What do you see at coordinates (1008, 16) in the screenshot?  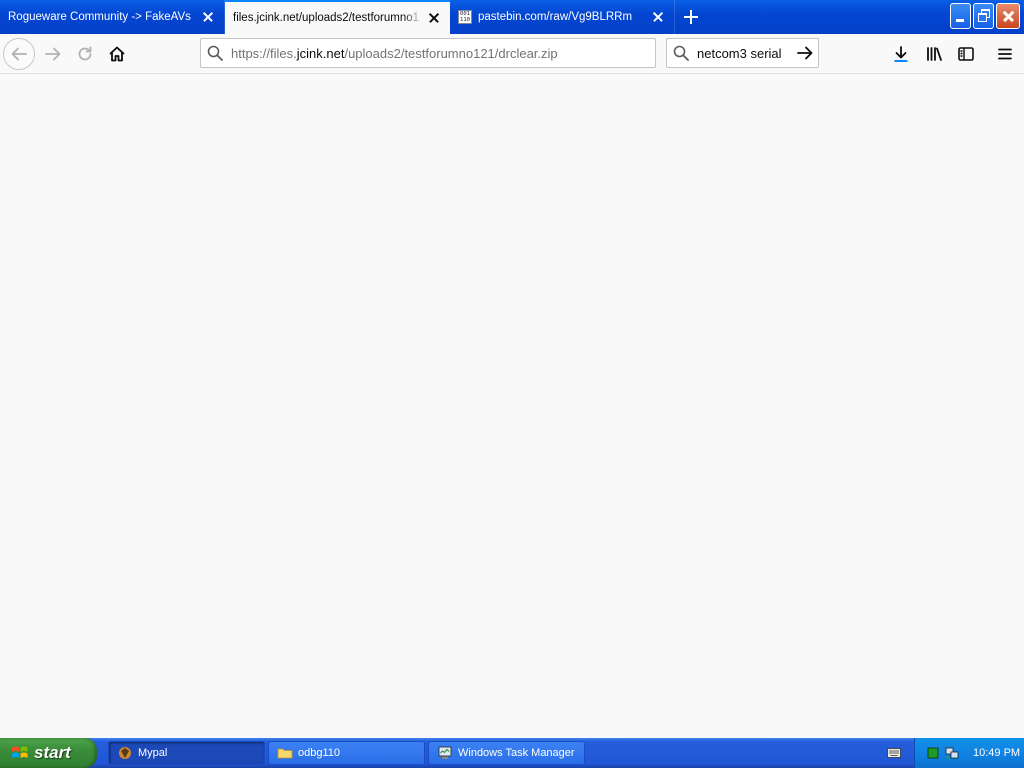 I see `close-window-button` at bounding box center [1008, 16].